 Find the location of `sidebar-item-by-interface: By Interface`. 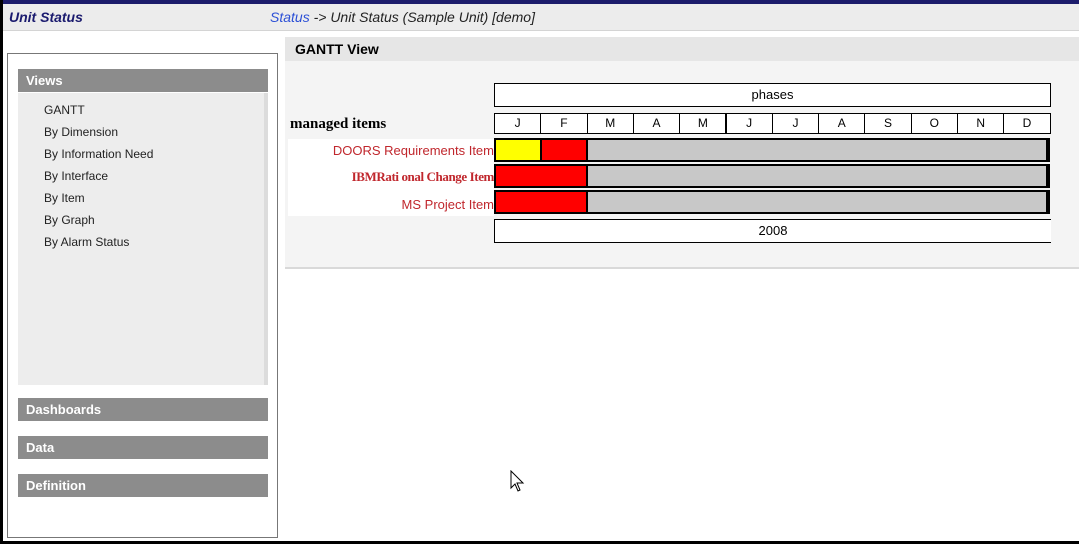

sidebar-item-by-interface: By Interface is located at coordinates (76, 176).